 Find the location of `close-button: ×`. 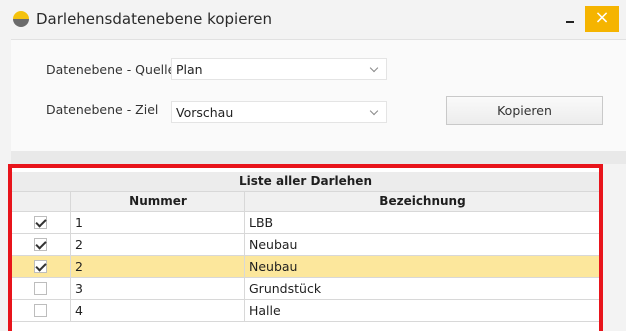

close-button: × is located at coordinates (602, 19).